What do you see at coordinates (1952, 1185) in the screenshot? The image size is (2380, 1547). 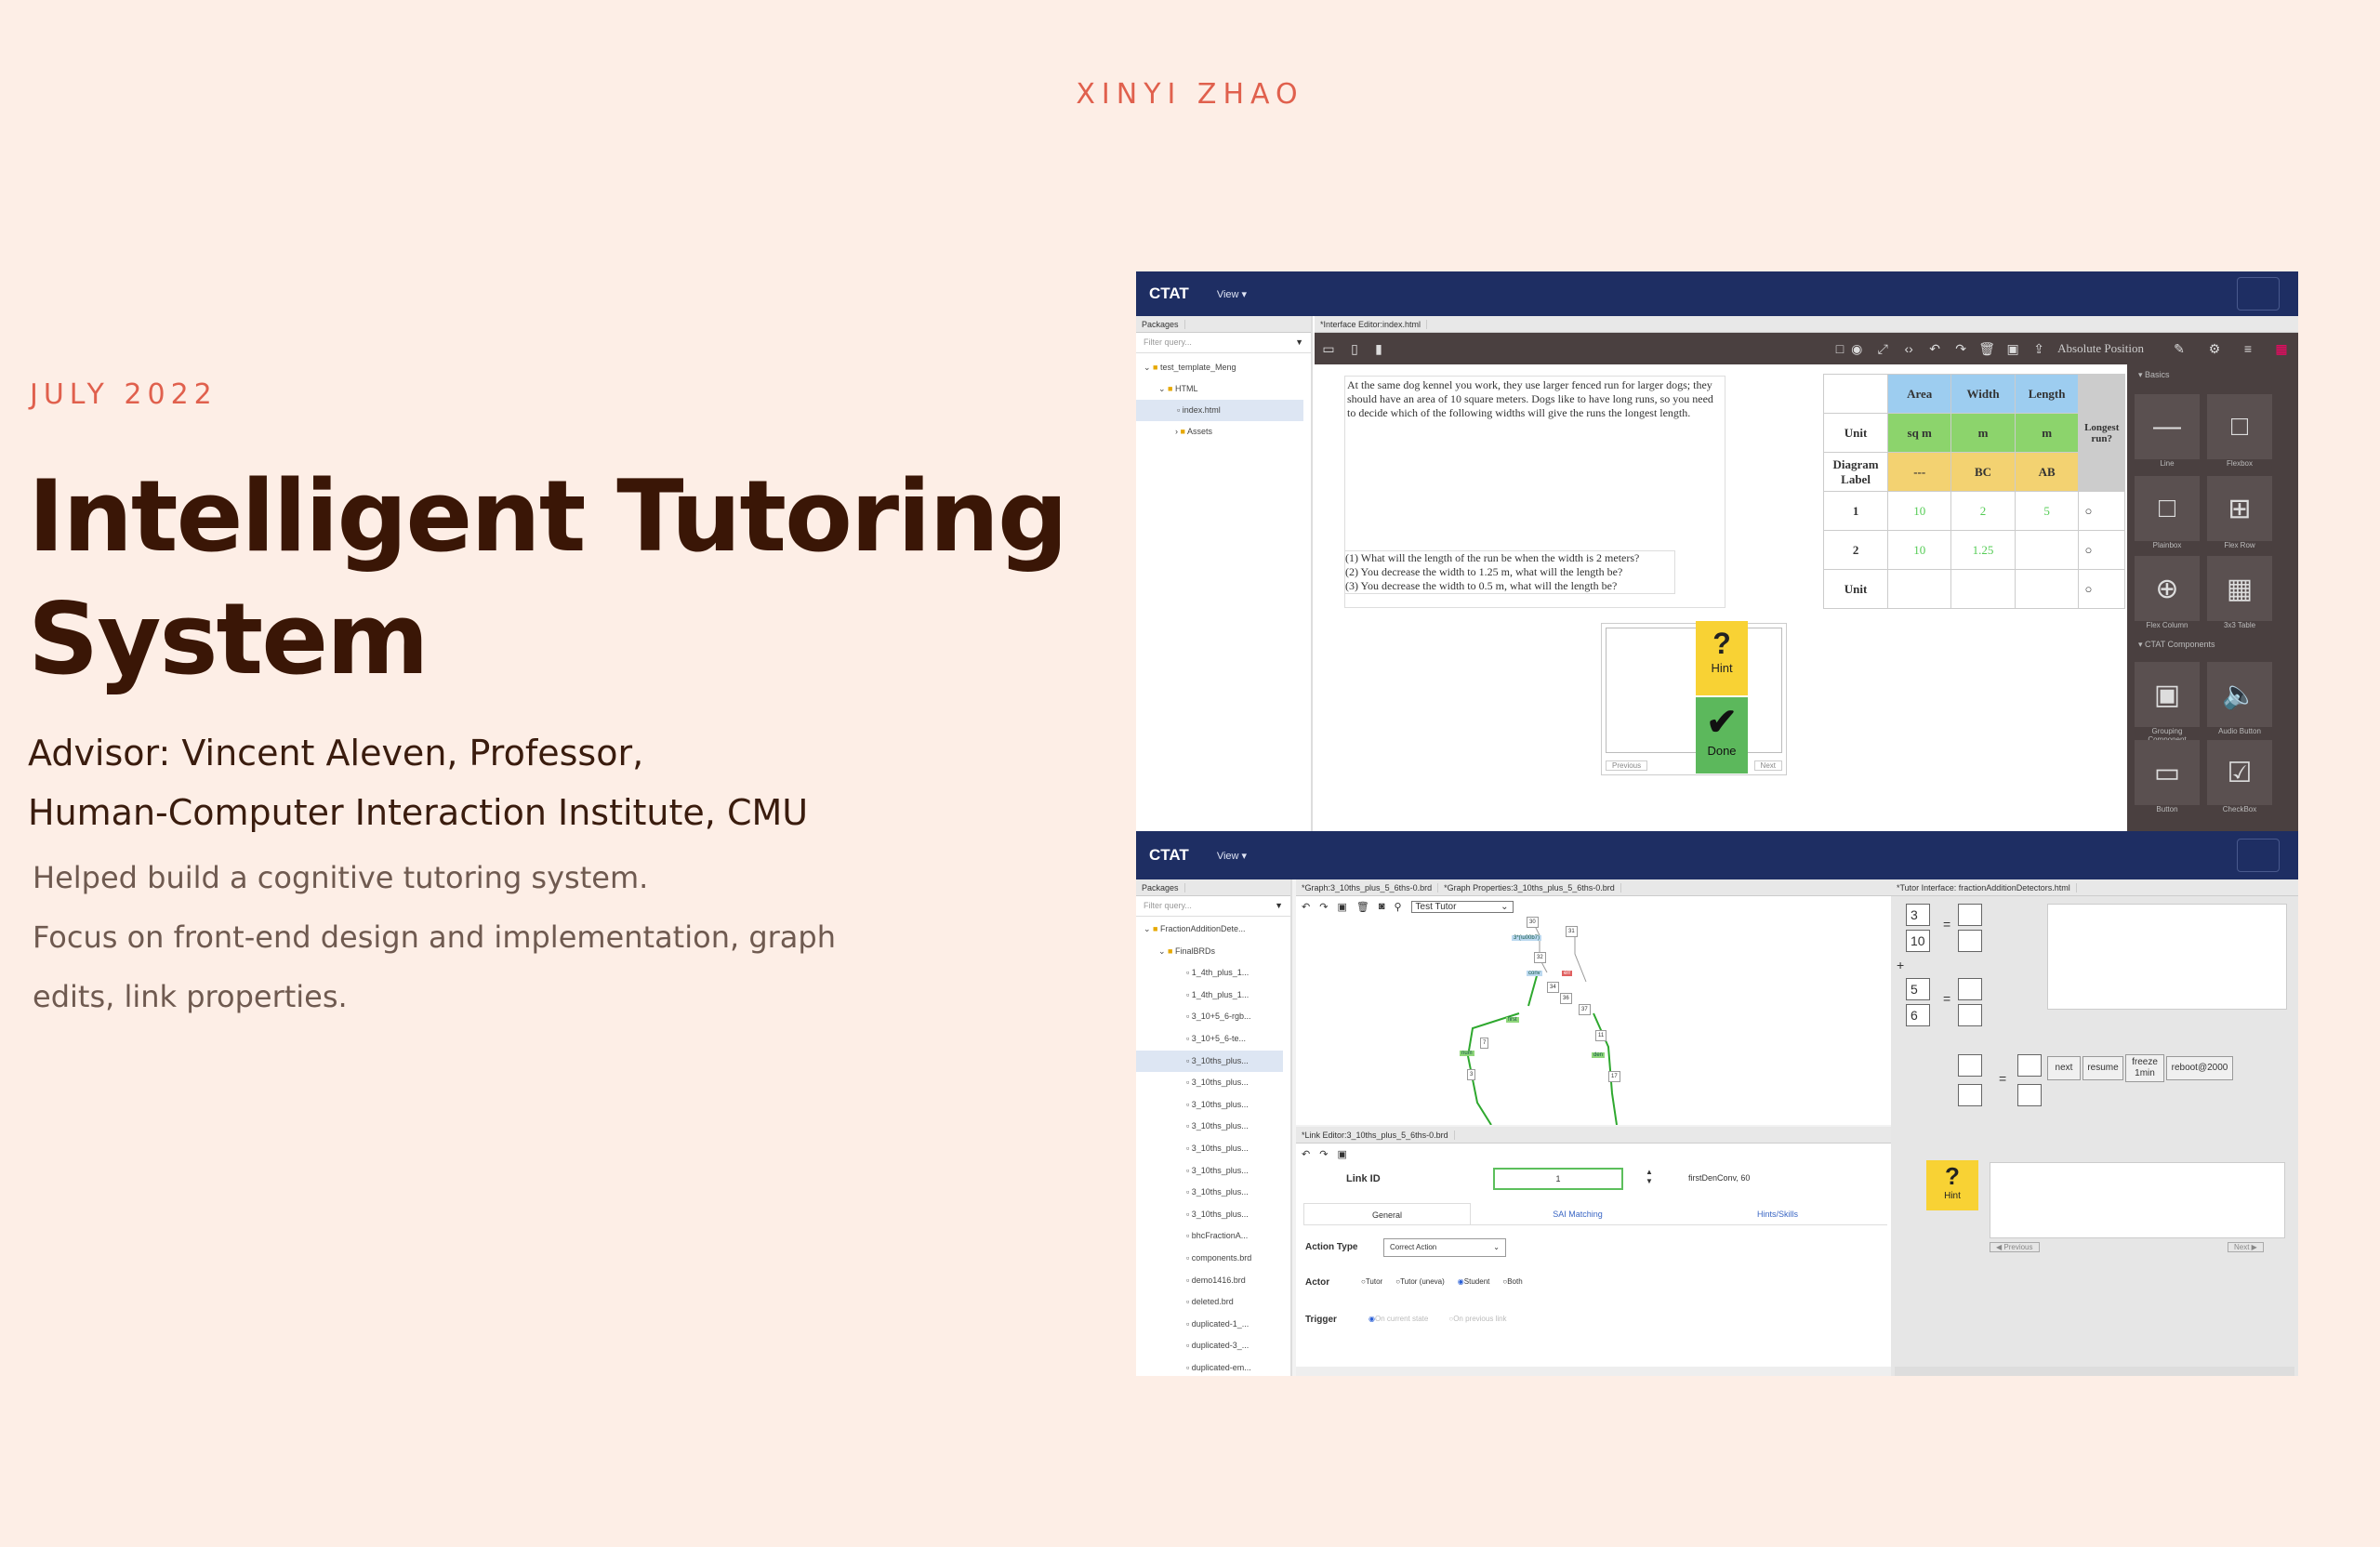 I see `hint-button-2: ? Hint` at bounding box center [1952, 1185].